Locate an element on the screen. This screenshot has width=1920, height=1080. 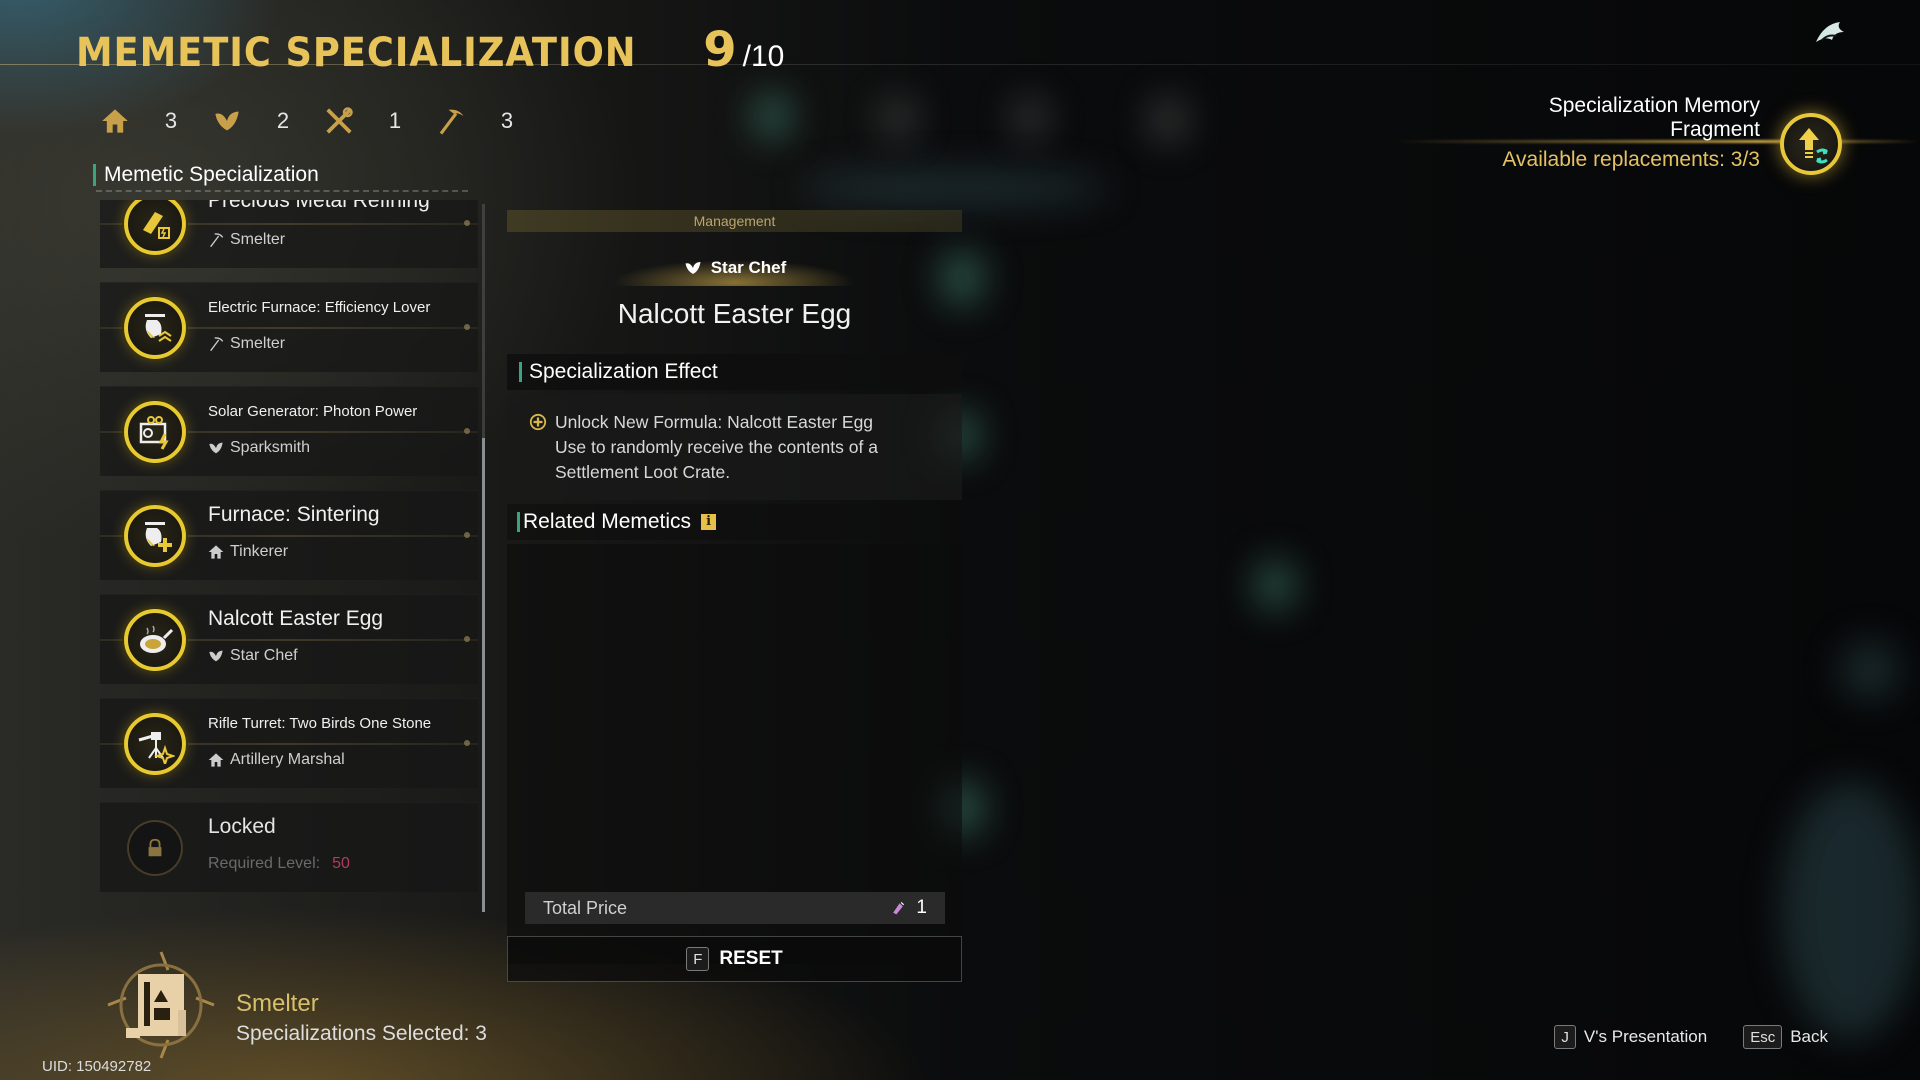
section-title: Memetic Specialization is located at coordinates (206, 175).